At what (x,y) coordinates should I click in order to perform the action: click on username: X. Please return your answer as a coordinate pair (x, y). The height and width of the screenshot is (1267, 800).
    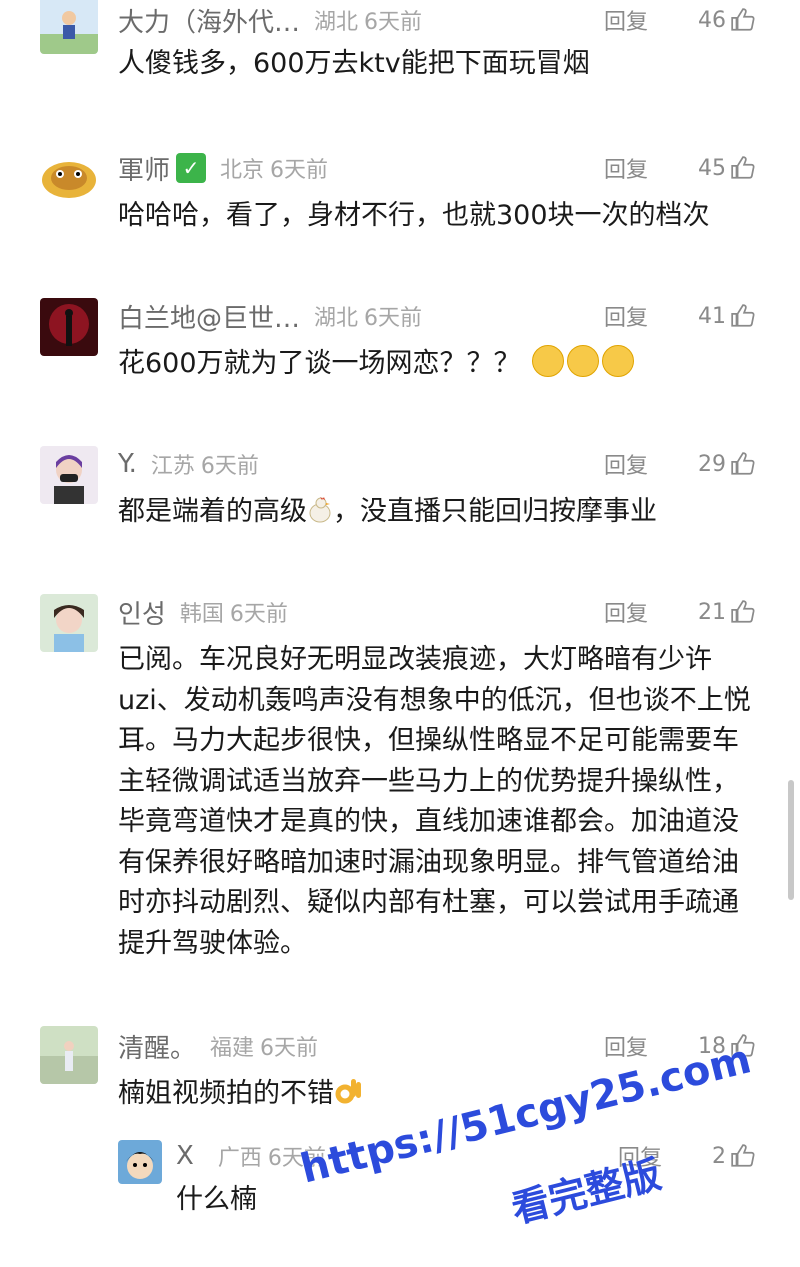
    Looking at the image, I should click on (185, 1156).